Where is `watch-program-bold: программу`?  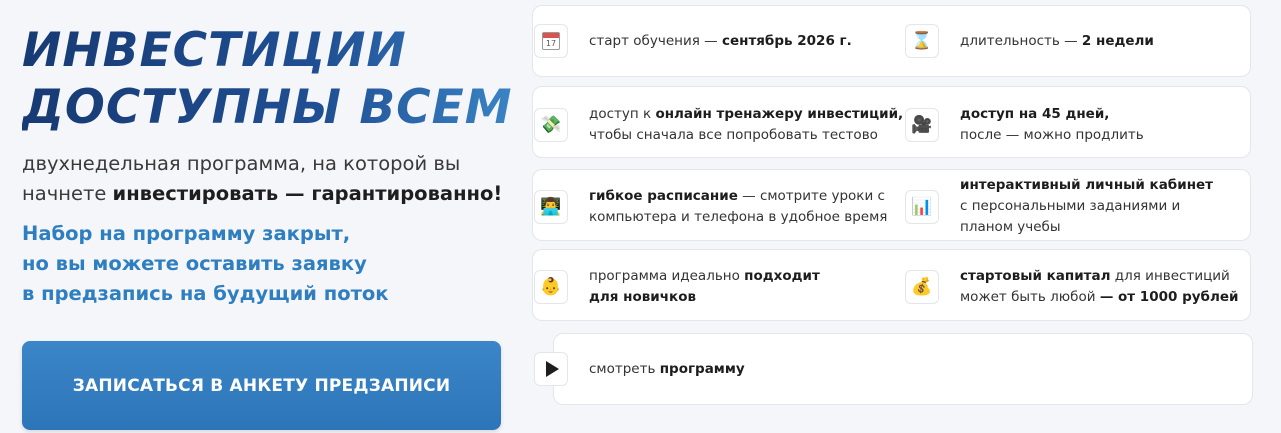
watch-program-bold: программу is located at coordinates (702, 368).